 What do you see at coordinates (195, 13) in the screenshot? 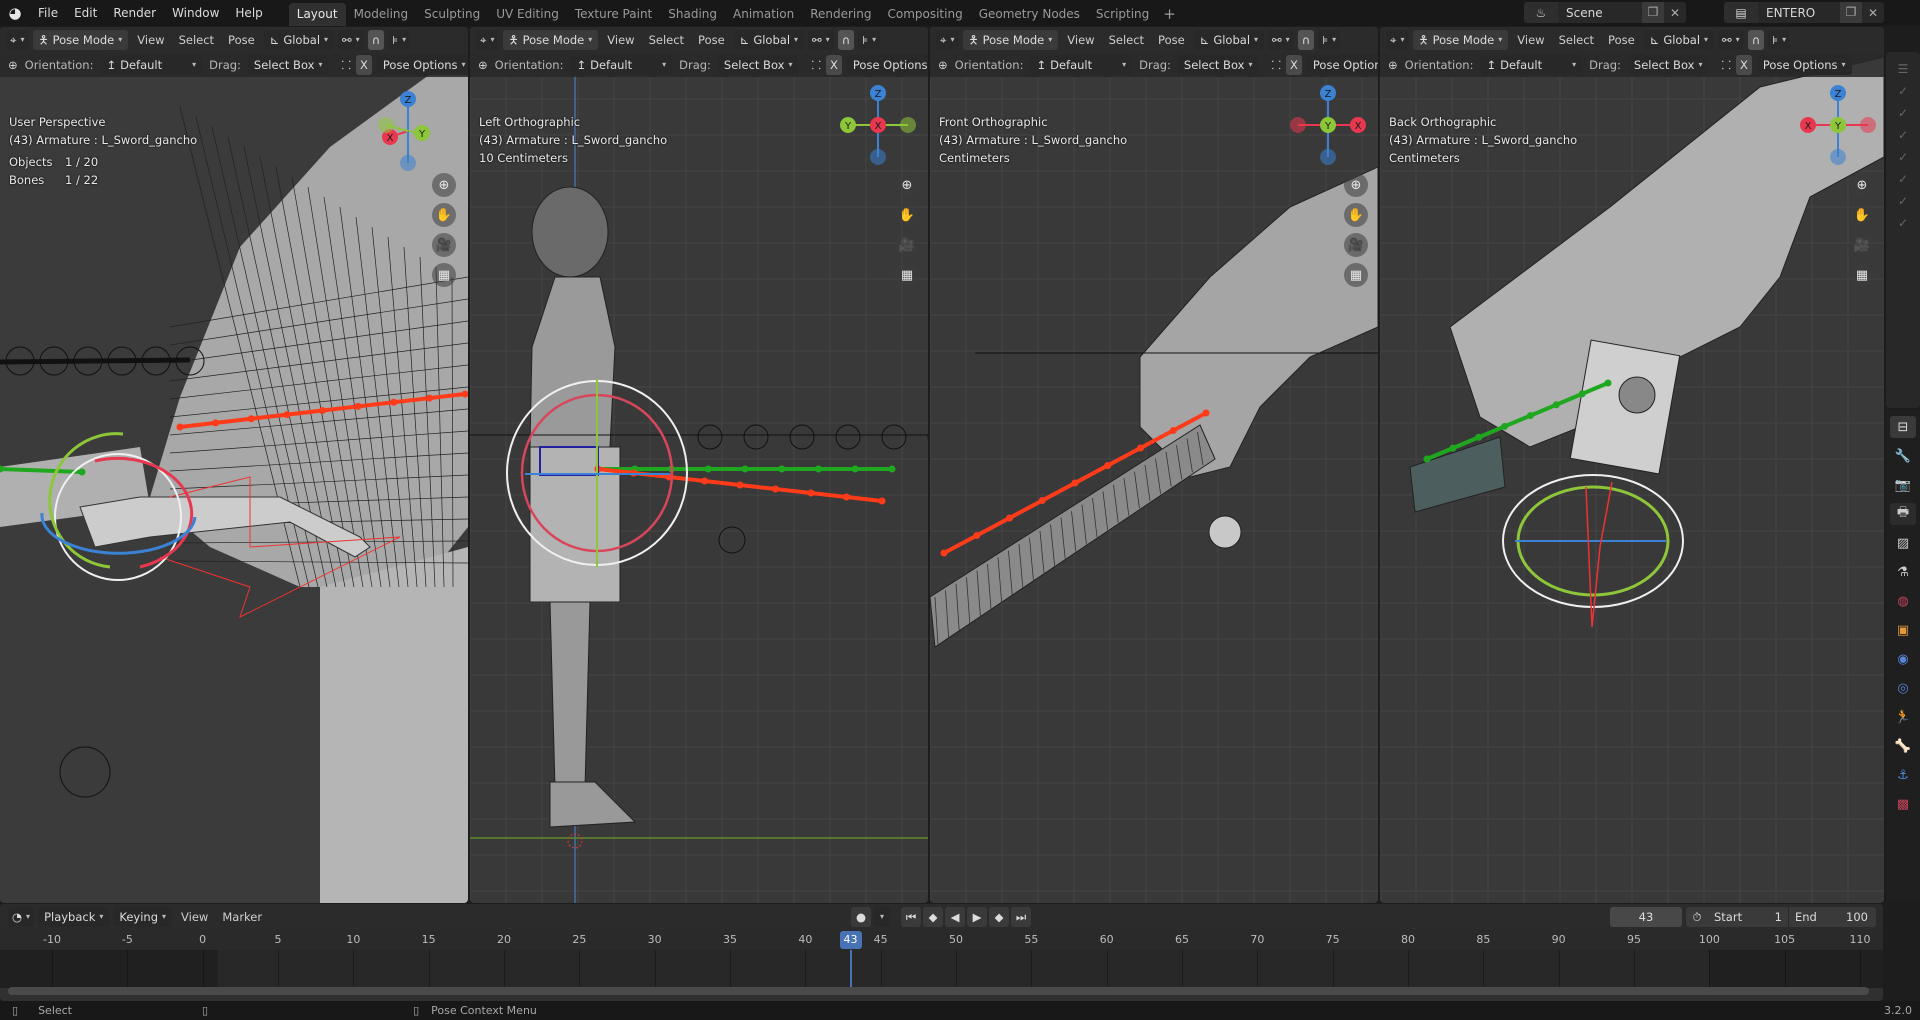
I see `menu-window: Window` at bounding box center [195, 13].